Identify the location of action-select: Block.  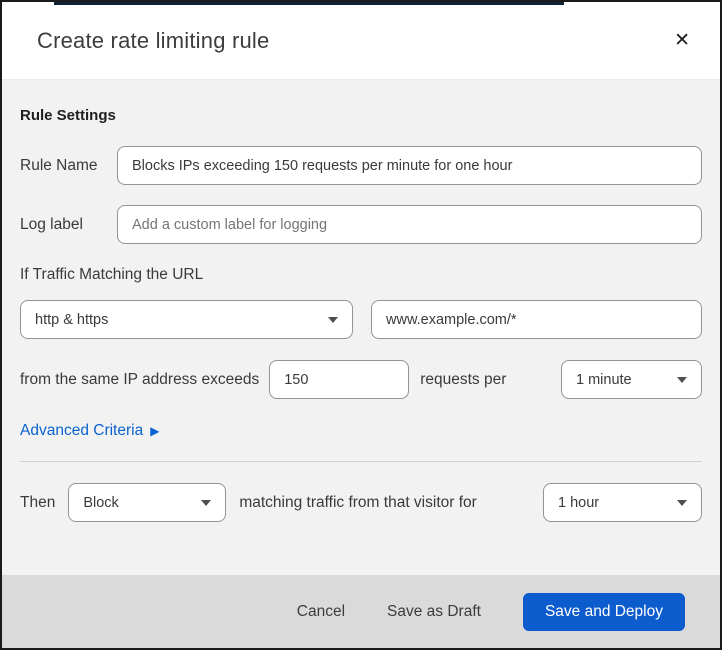
(147, 502).